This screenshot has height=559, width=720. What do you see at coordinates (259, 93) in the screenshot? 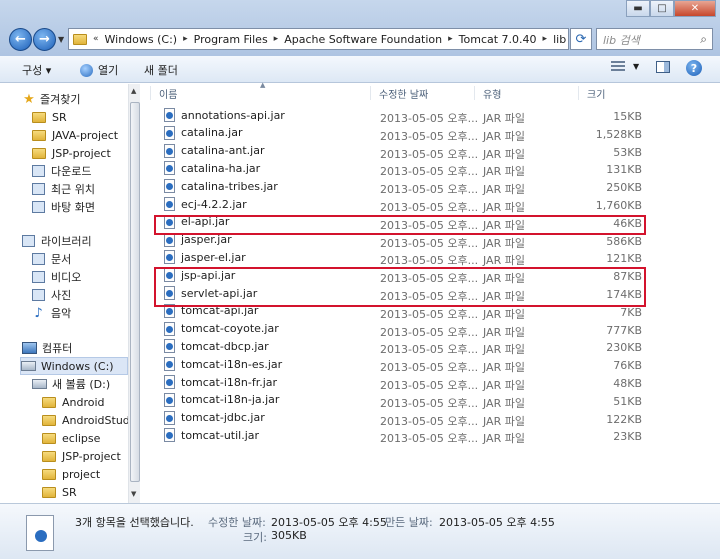
I see `column-name: 이름` at bounding box center [259, 93].